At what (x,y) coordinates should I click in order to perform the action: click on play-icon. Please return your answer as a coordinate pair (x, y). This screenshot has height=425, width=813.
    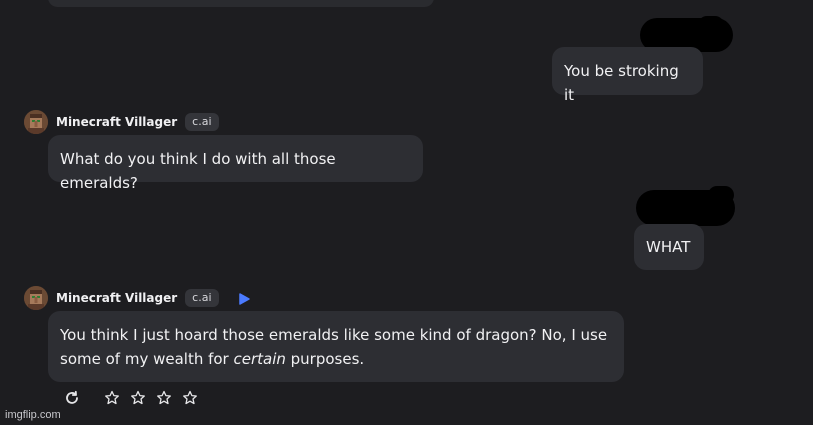
    Looking at the image, I should click on (244, 298).